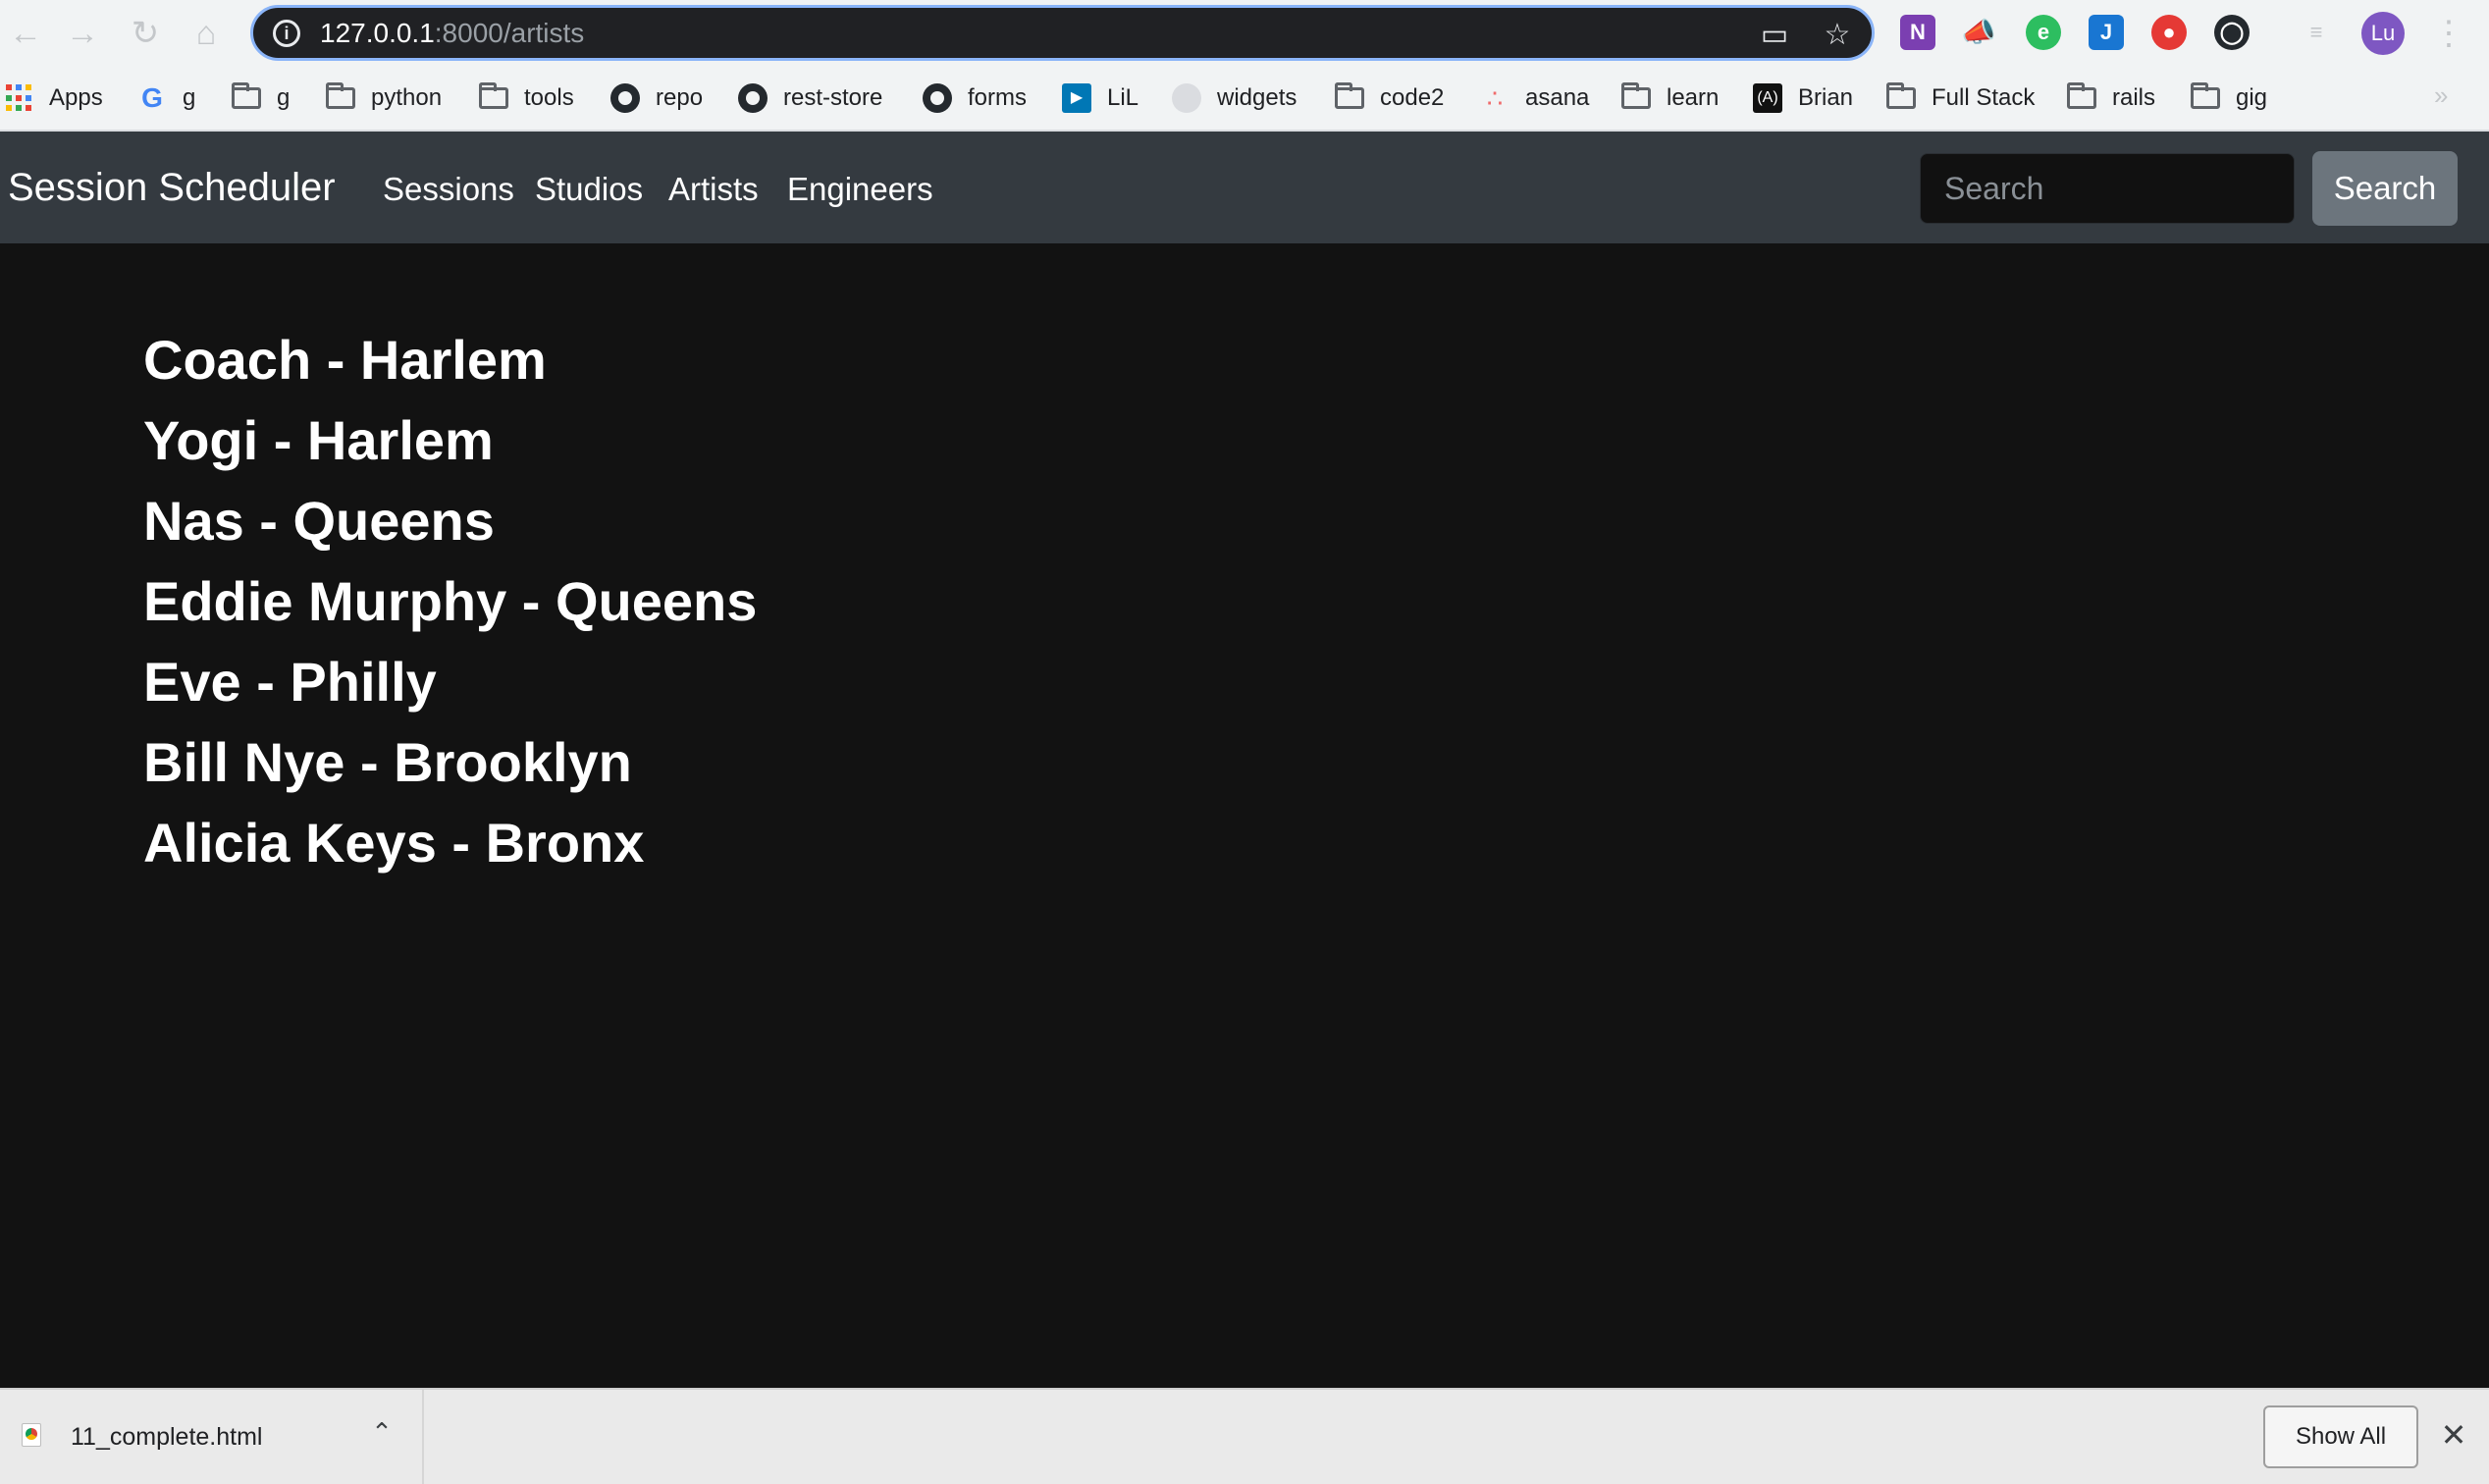 The image size is (2489, 1484). I want to click on bookmark-brian: (A) Brian, so click(1803, 98).